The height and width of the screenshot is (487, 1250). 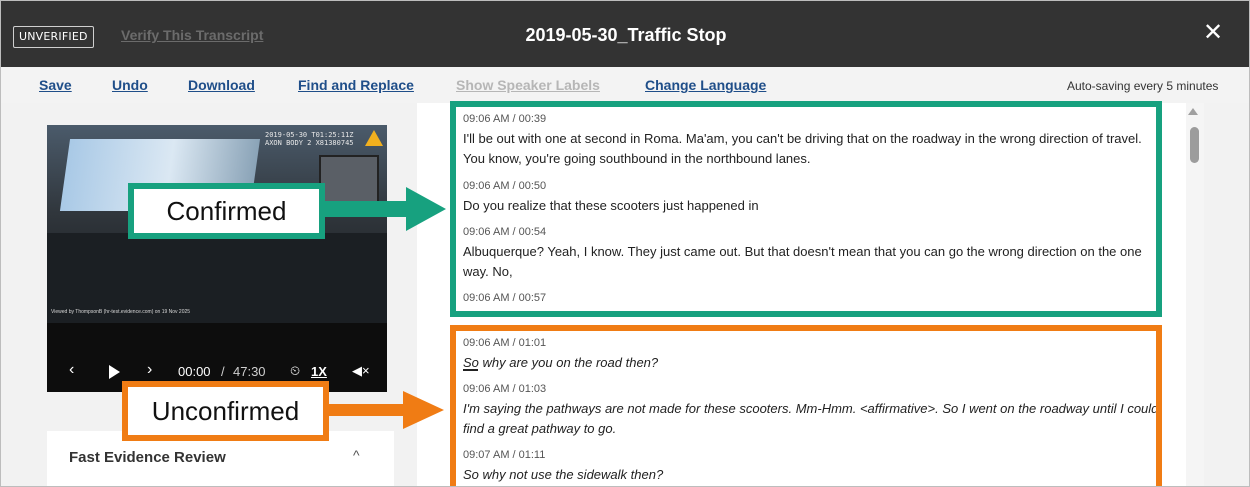 I want to click on unconfirmed-callout: Unconfirmed, so click(x=225, y=411).